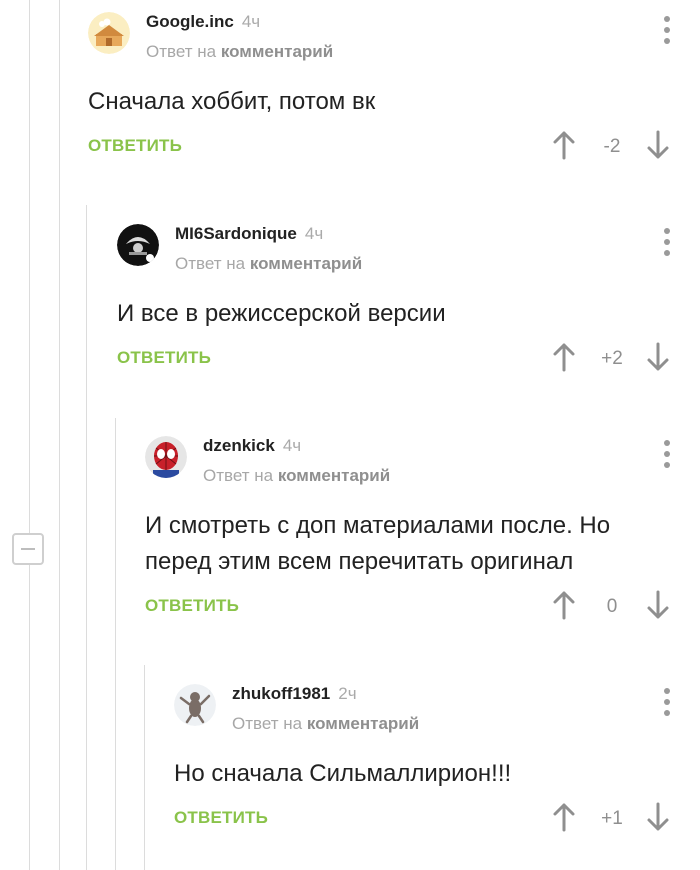 The height and width of the screenshot is (870, 700). What do you see at coordinates (394, 356) in the screenshot?
I see `comment-footer: ОТВЕТИТЬ +2` at bounding box center [394, 356].